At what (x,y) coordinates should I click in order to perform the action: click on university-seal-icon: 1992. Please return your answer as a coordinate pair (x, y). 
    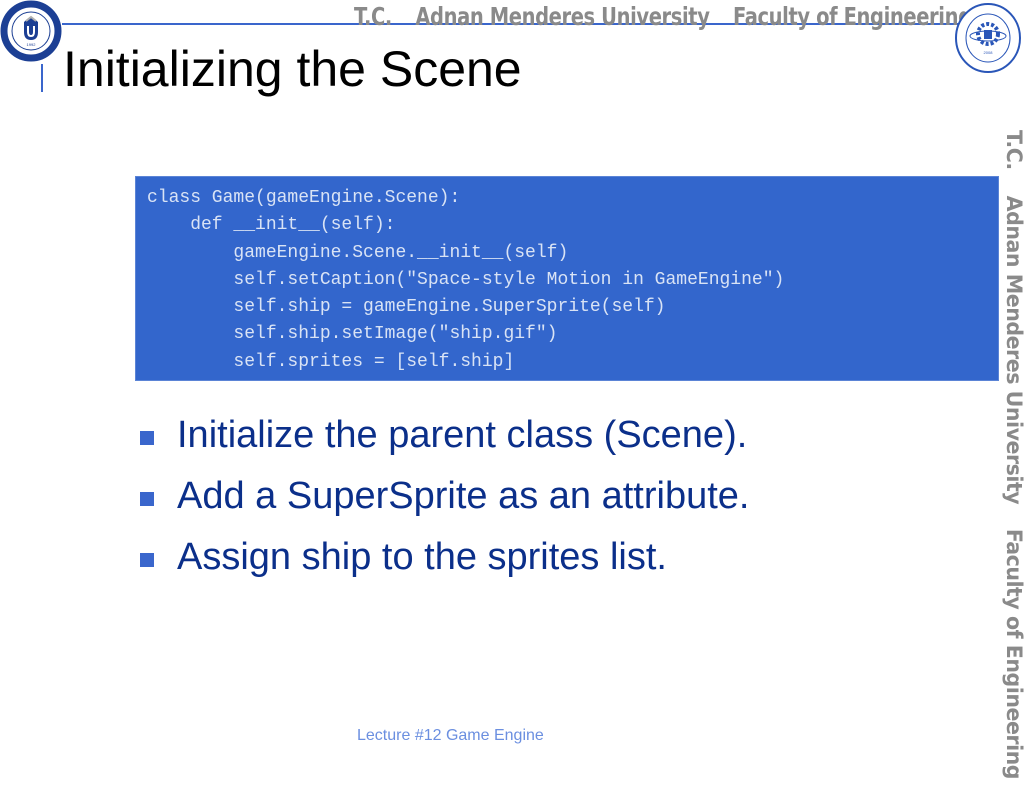
    Looking at the image, I should click on (31, 31).